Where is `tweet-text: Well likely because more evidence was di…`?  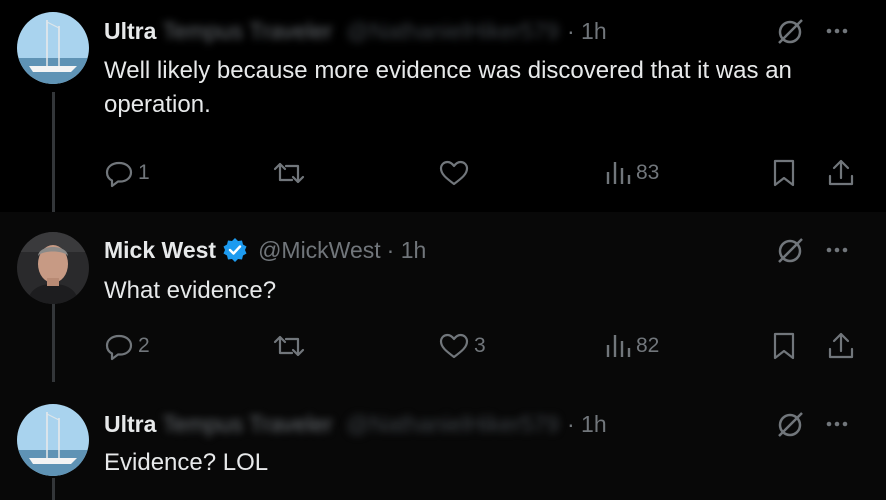
tweet-text: Well likely because more evidence was di… is located at coordinates (448, 87).